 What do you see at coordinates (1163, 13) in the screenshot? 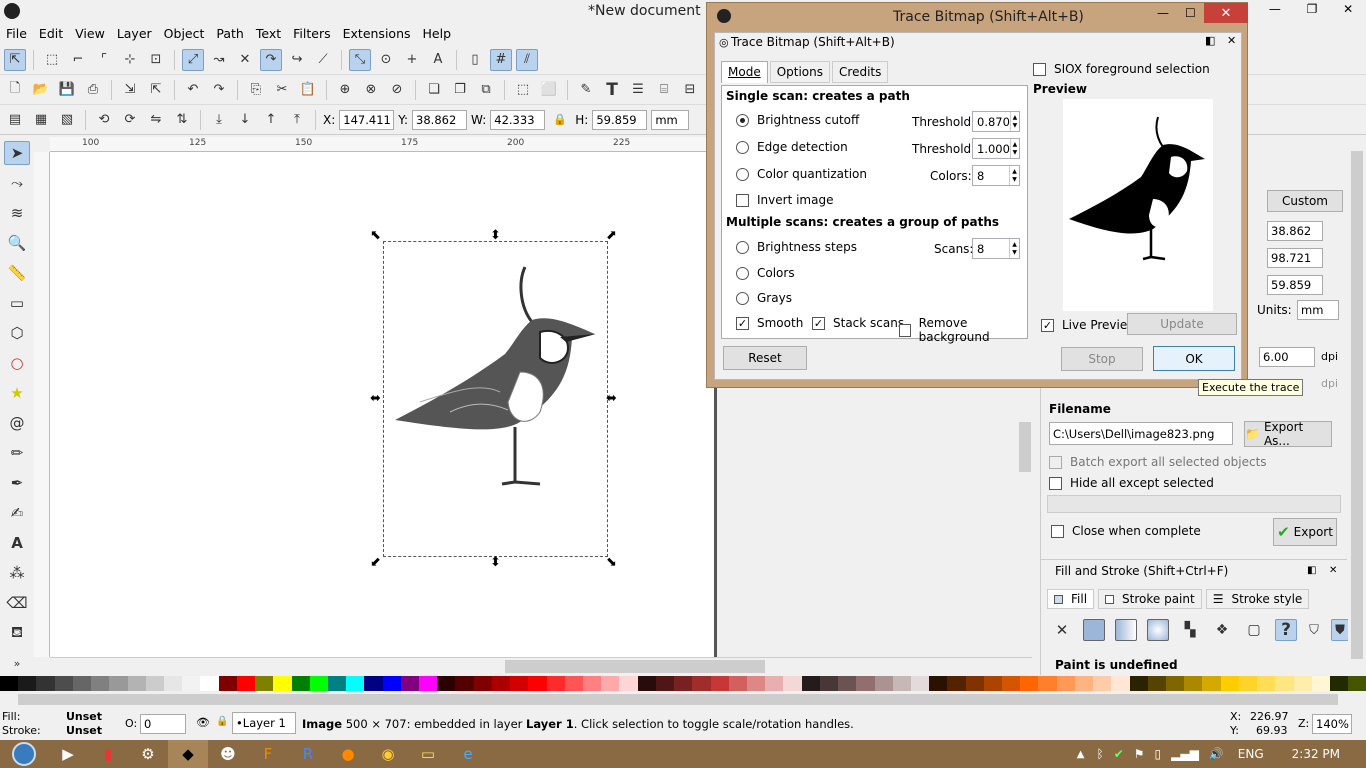
I see `dialog-minimize-icon: —` at bounding box center [1163, 13].